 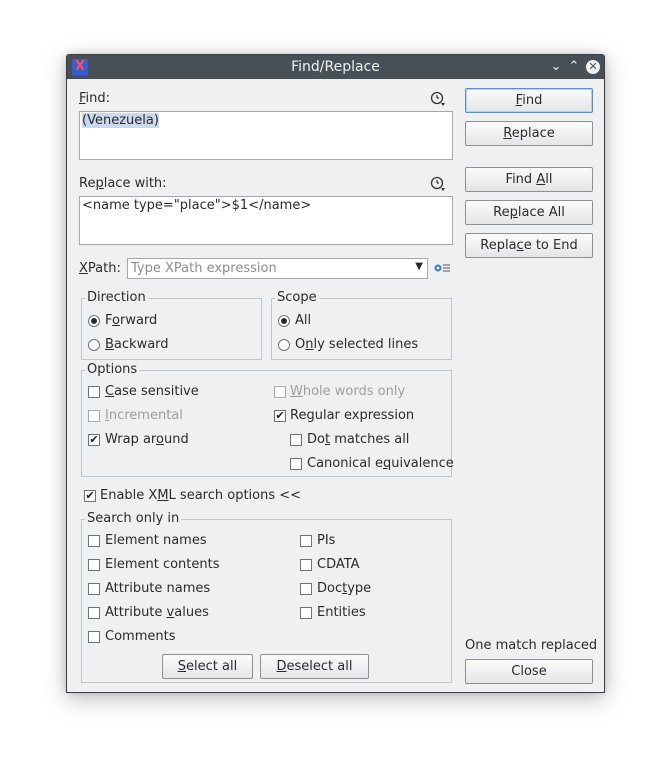 I want to click on maximize-icon: ⌃, so click(x=574, y=67).